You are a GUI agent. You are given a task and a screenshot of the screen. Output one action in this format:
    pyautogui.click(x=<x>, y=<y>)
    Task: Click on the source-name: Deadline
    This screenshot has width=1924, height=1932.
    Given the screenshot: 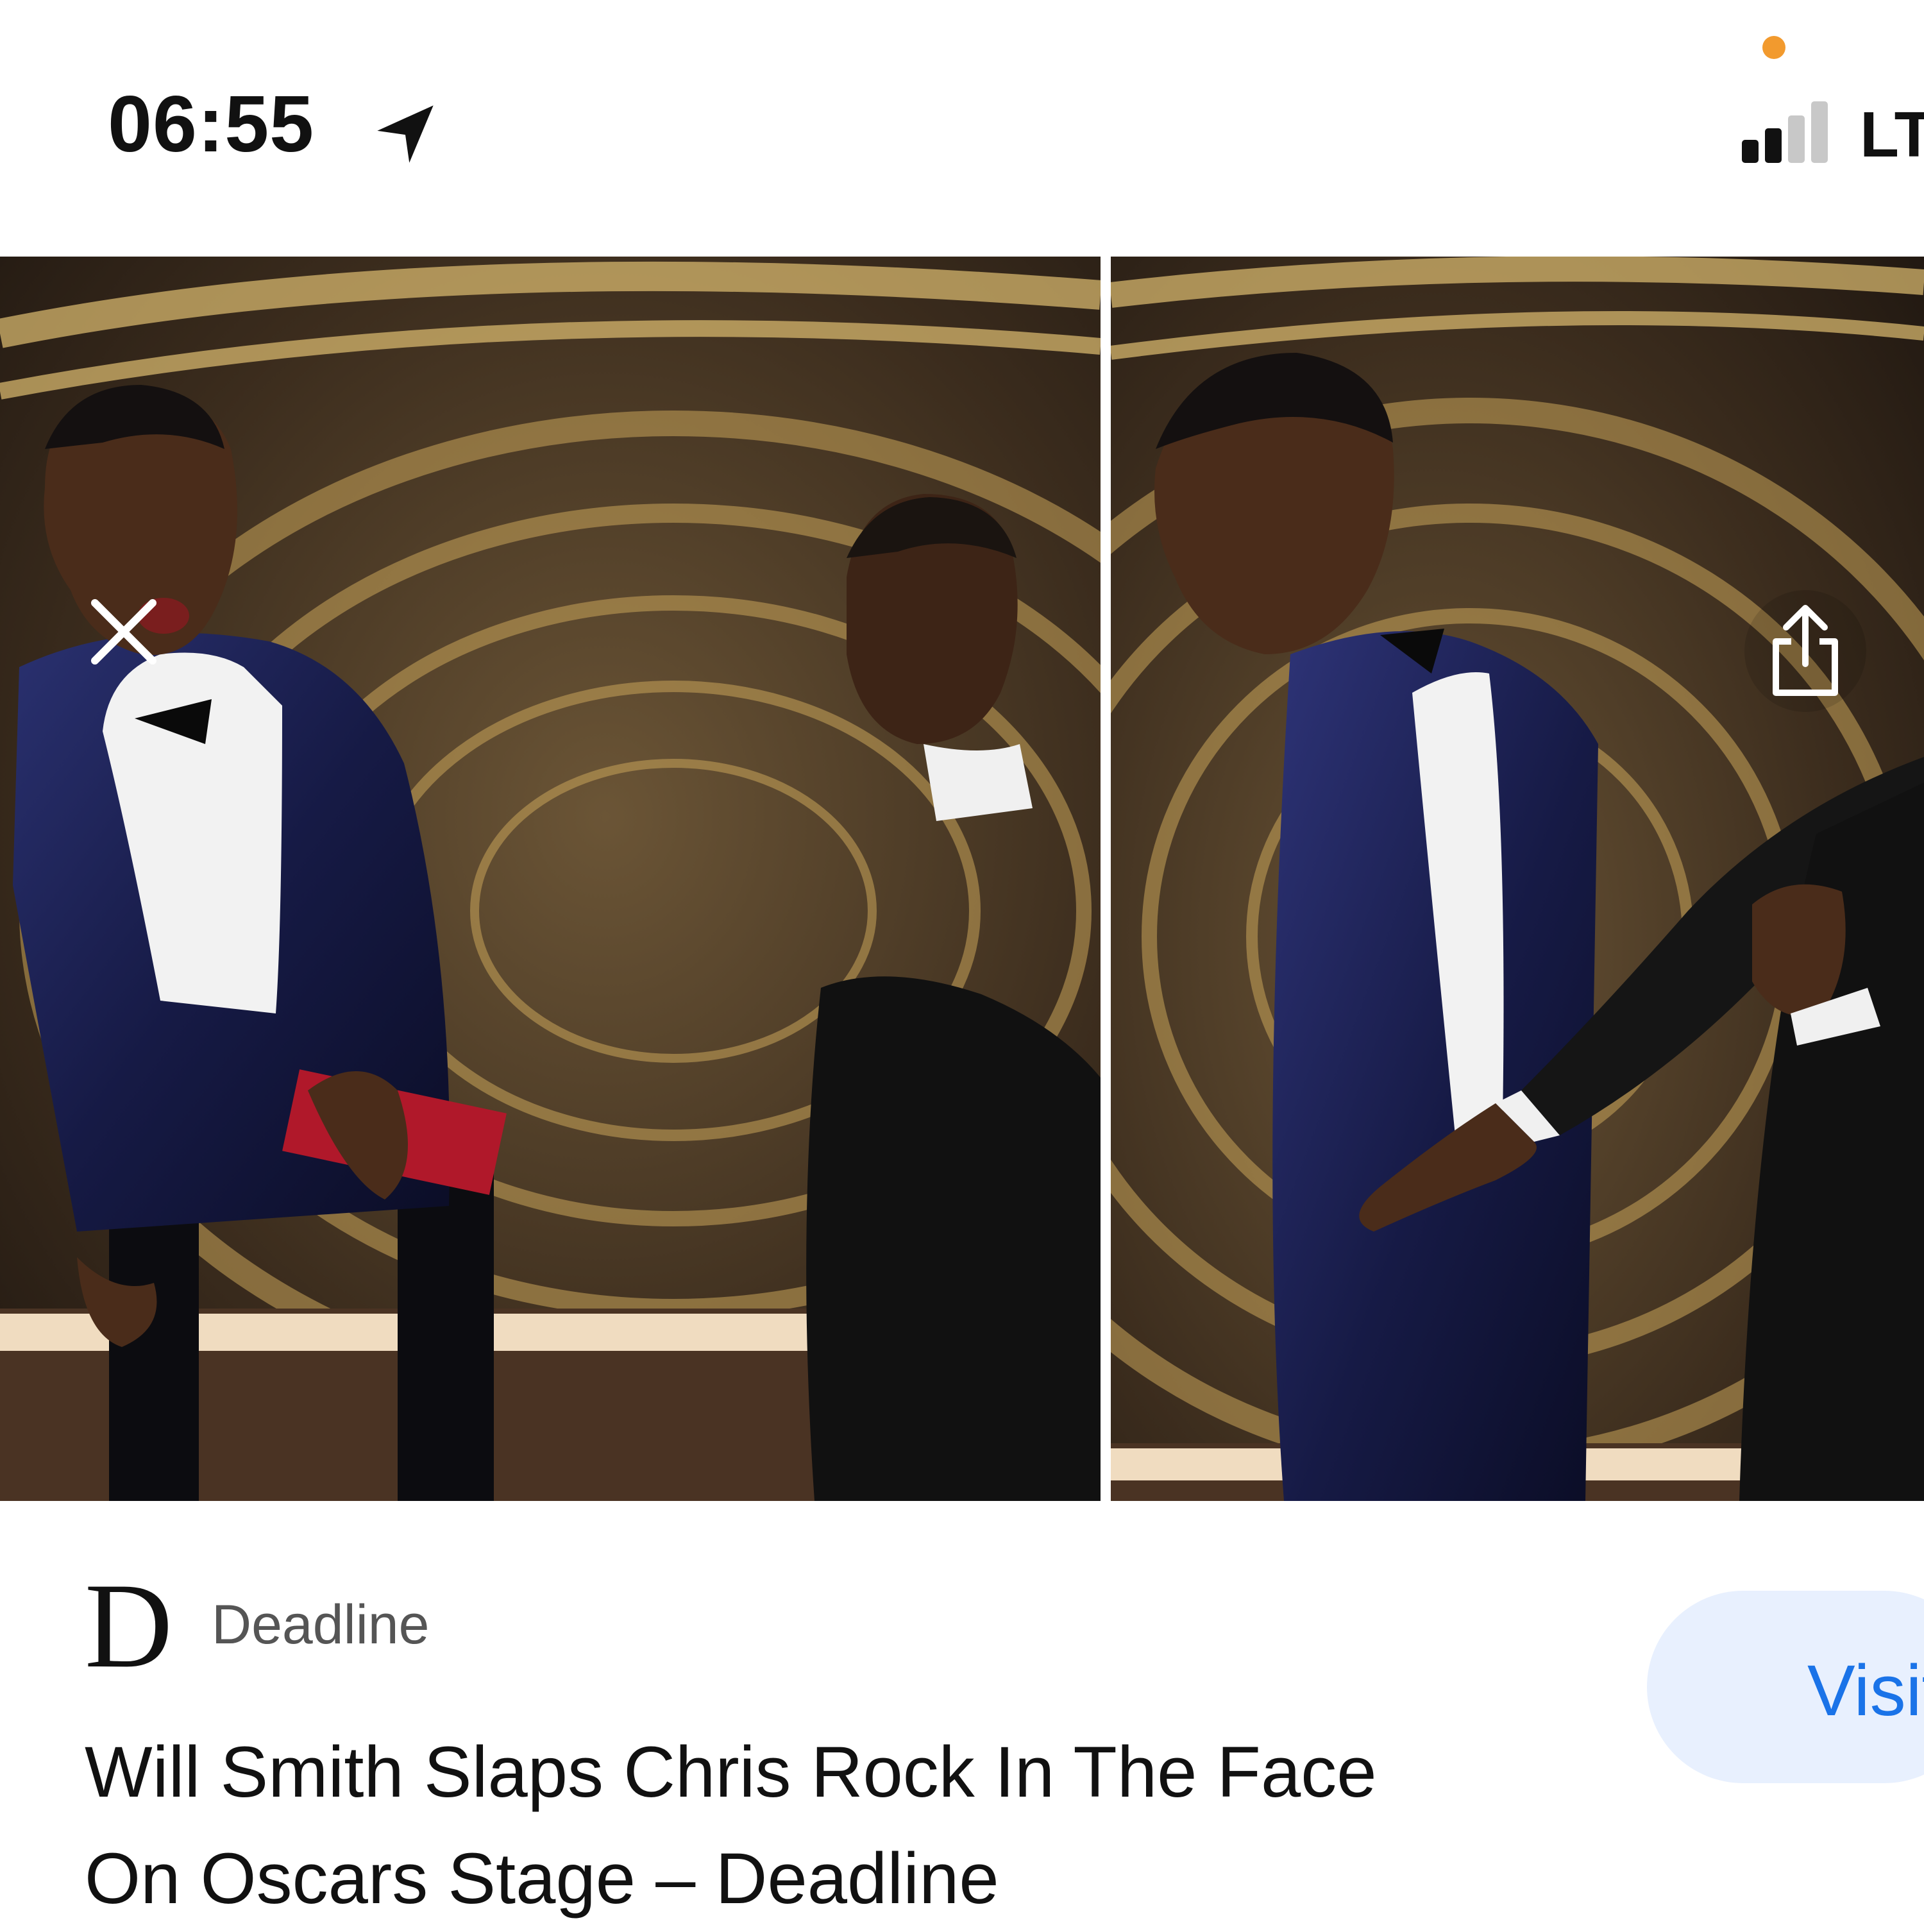 What is the action you would take?
    pyautogui.click(x=320, y=1624)
    